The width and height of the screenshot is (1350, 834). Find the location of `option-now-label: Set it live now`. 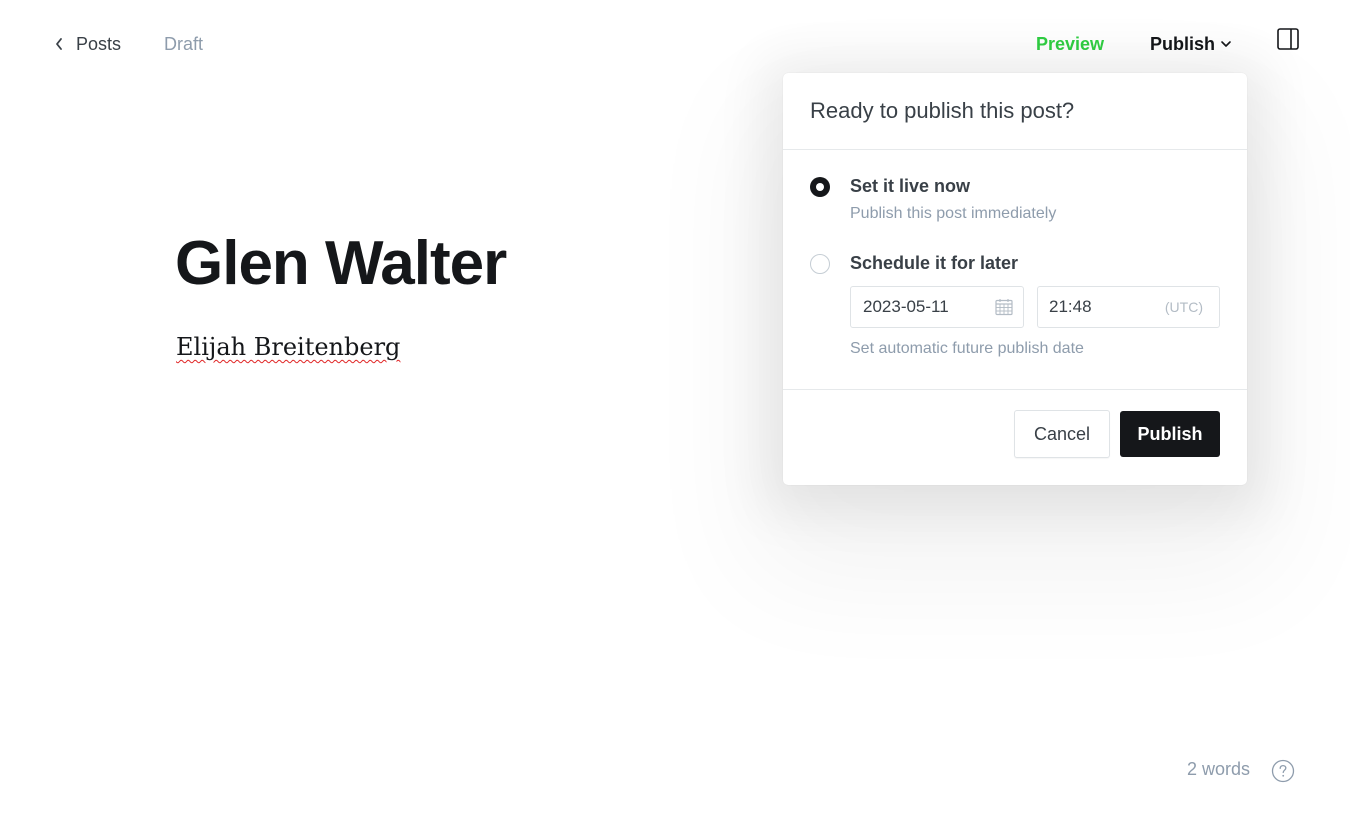

option-now-label: Set it live now is located at coordinates (910, 186).